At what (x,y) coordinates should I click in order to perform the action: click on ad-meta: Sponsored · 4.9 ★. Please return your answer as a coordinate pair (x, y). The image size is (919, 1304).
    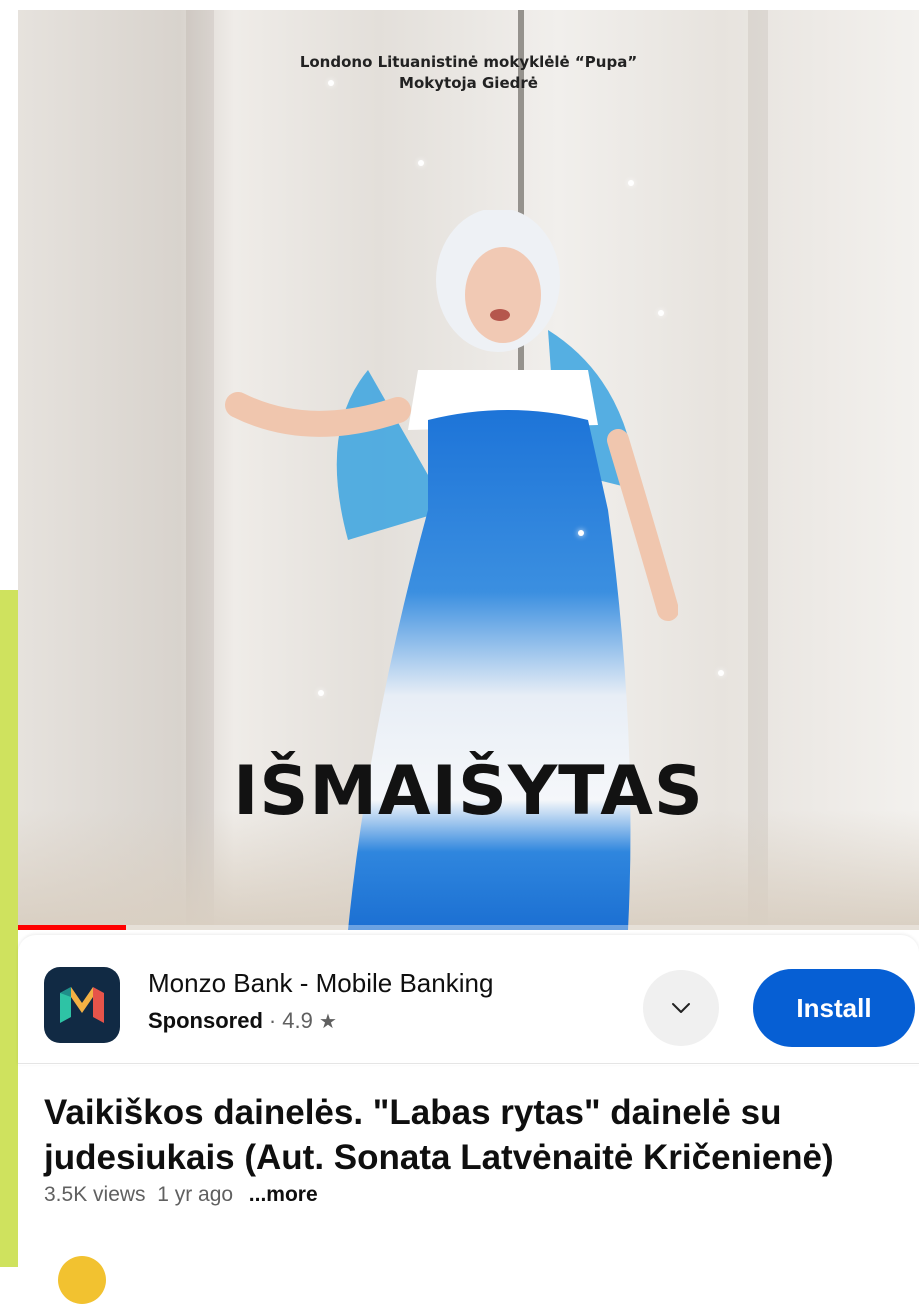
    Looking at the image, I should click on (242, 1021).